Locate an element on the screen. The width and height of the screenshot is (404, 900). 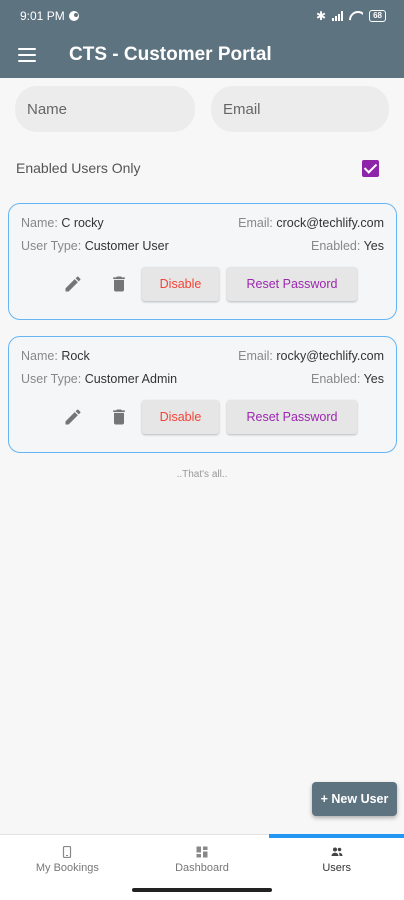
bottom-nav: My Bookings Dashboard Users is located at coordinates (202, 859).